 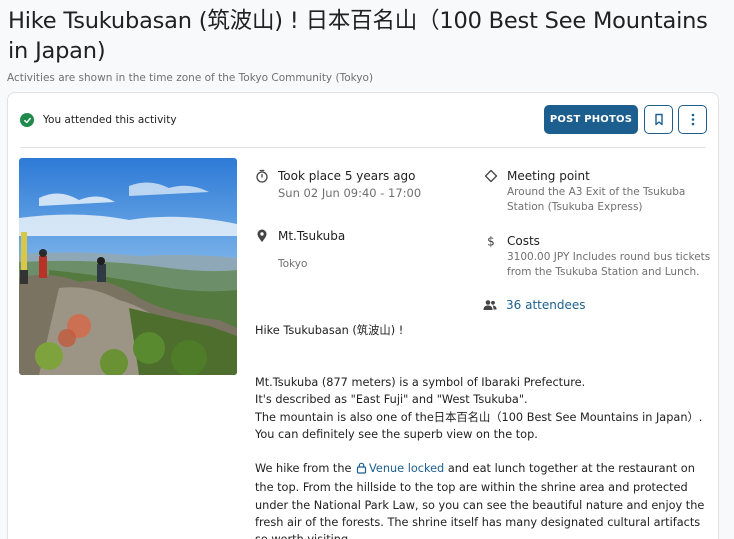 What do you see at coordinates (27, 120) in the screenshot?
I see `check-circle-icon` at bounding box center [27, 120].